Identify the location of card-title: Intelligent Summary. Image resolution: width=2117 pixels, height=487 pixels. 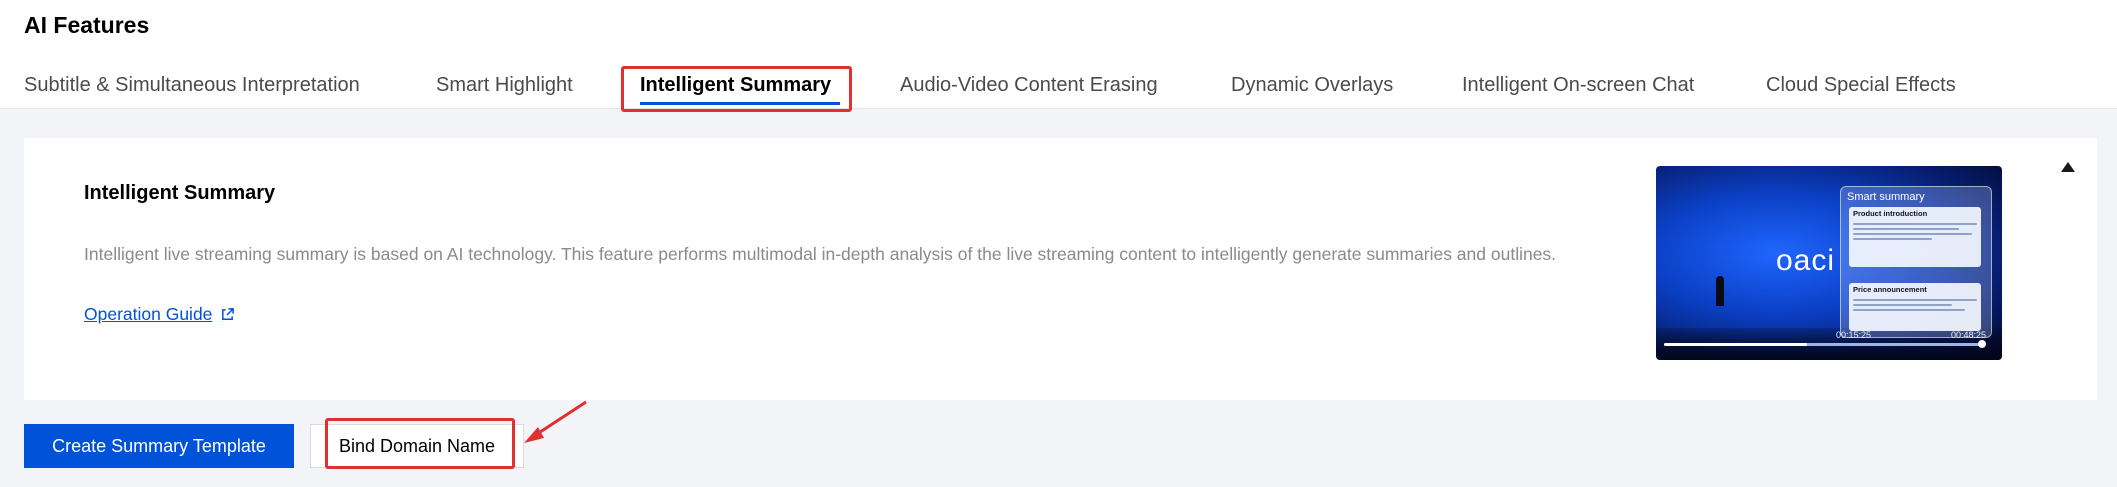
(180, 193).